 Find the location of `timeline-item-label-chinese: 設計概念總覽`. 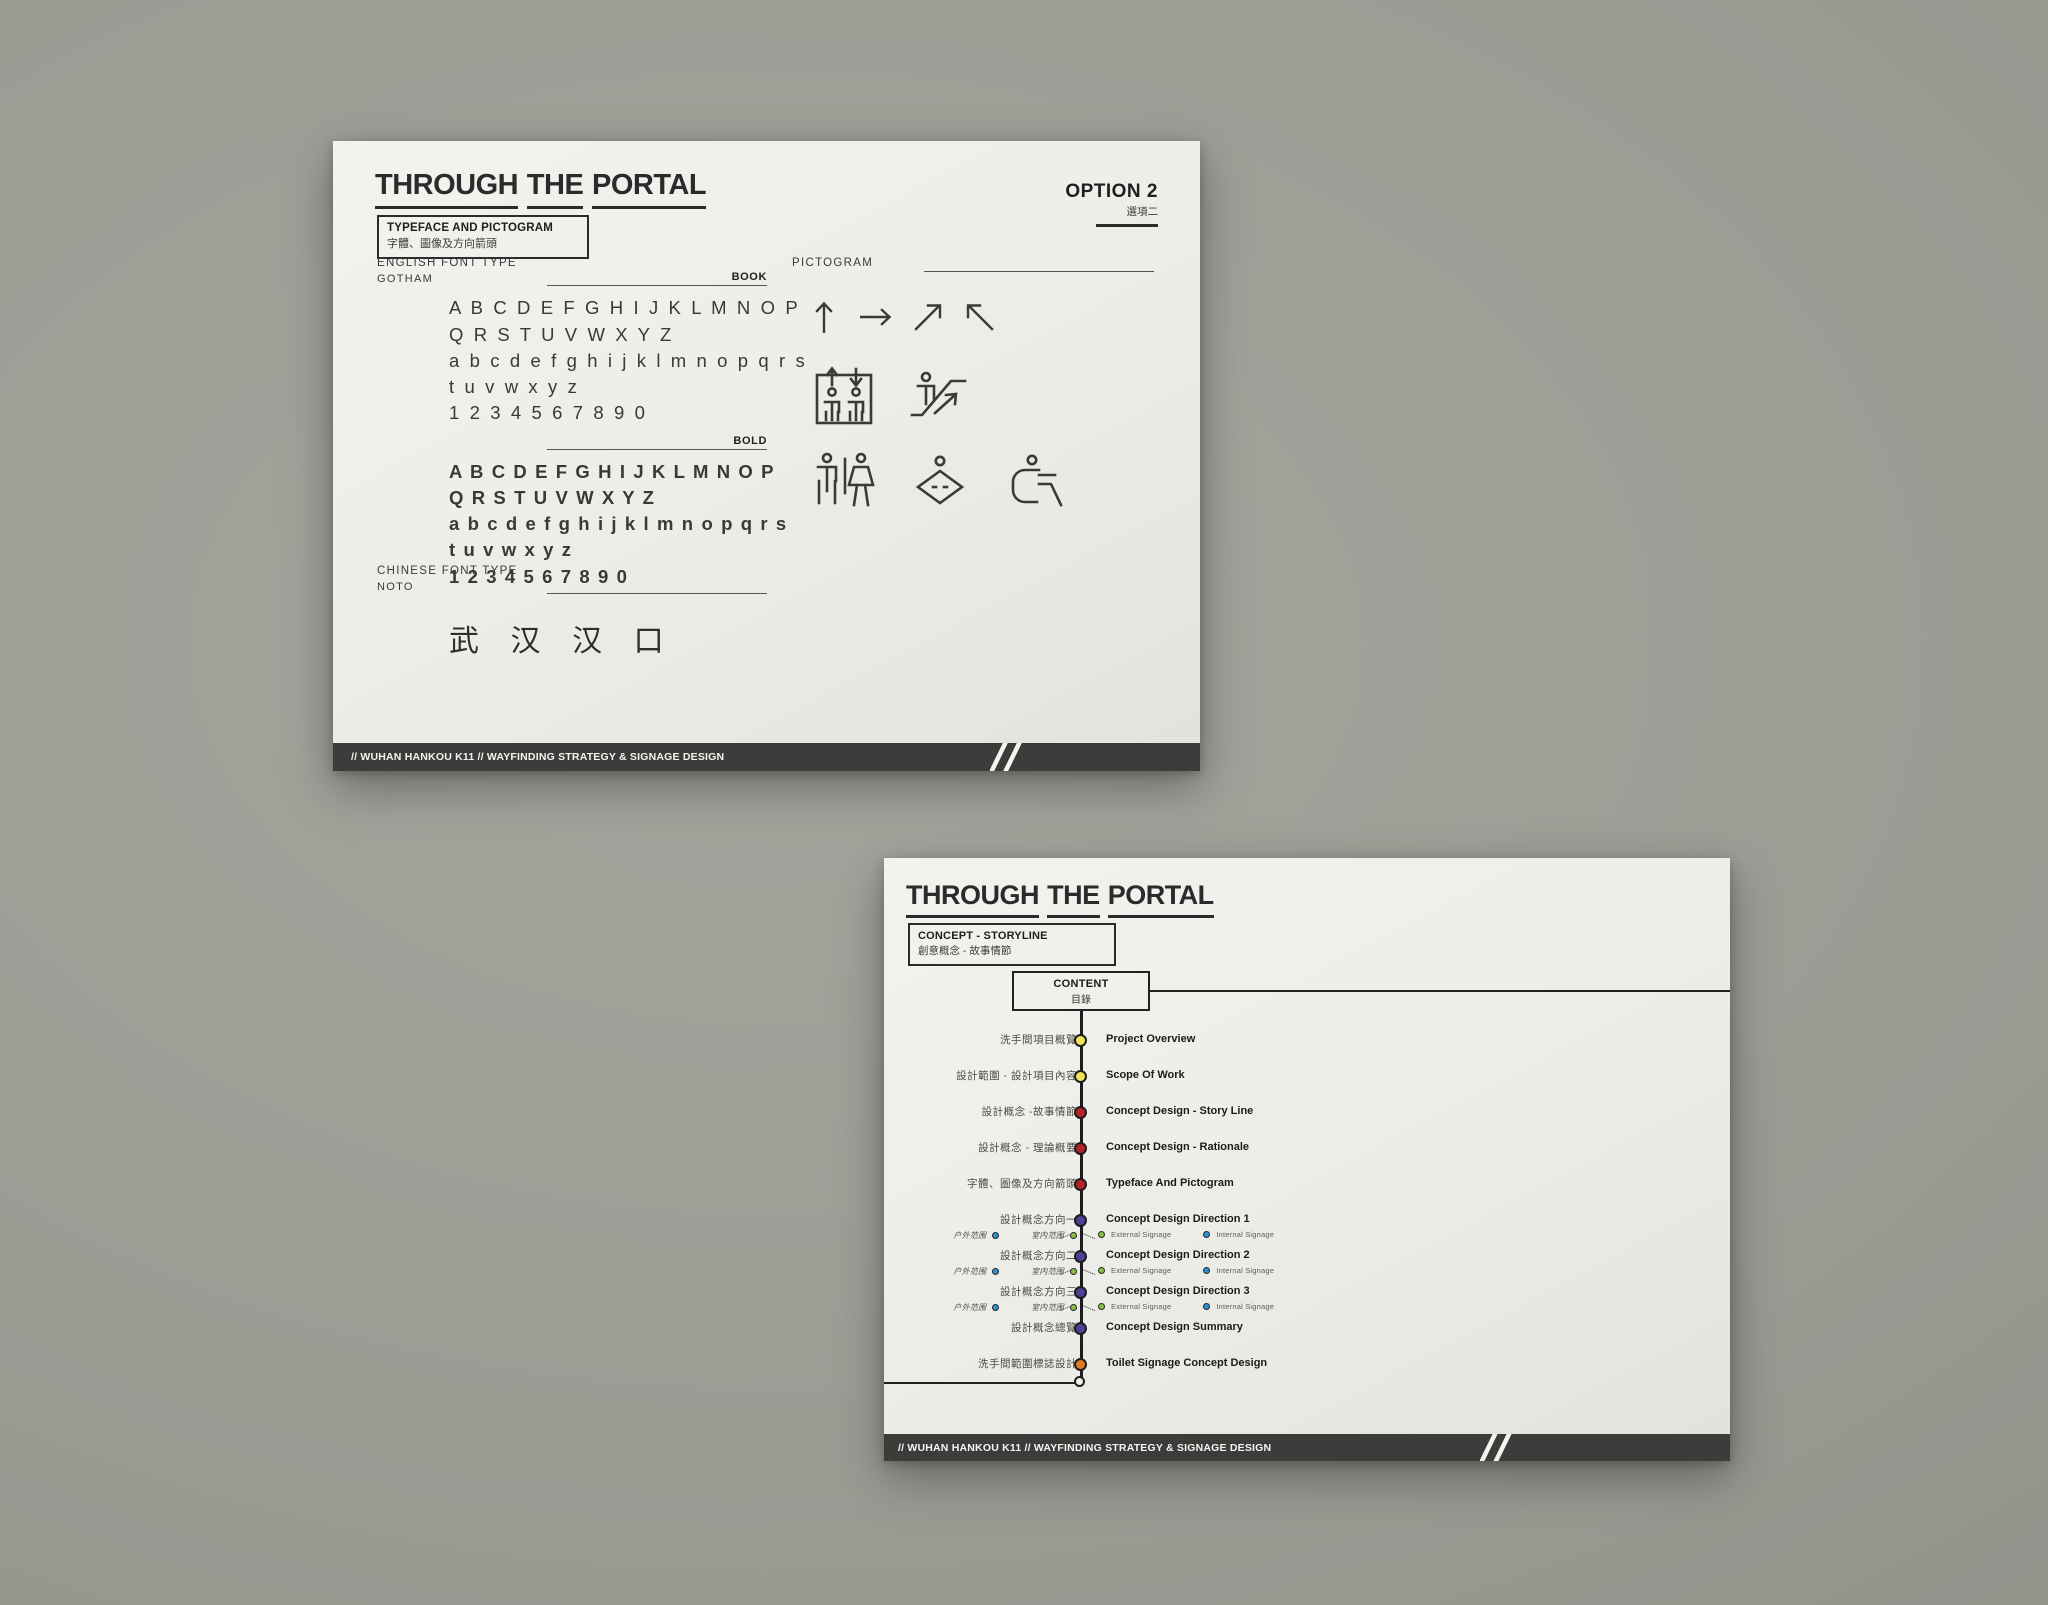

timeline-item-label-chinese: 設計概念總覽 is located at coordinates (1044, 1328).